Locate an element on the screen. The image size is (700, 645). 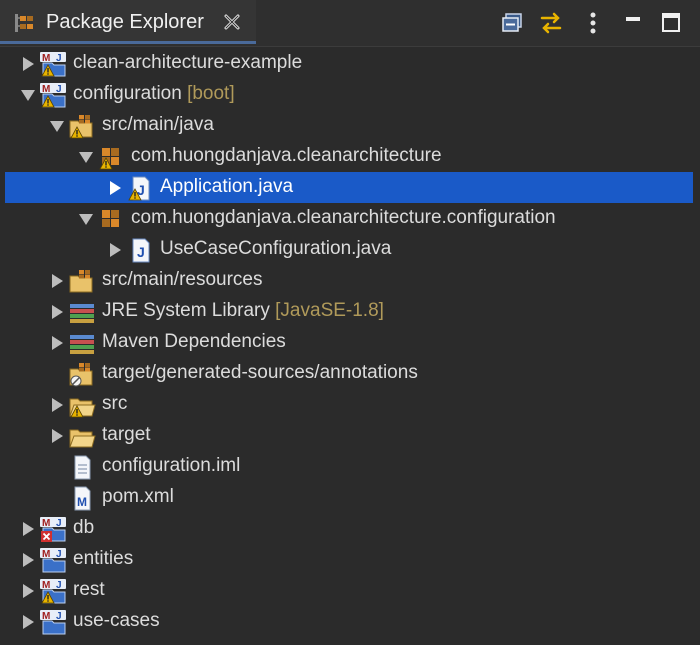
java-file-icon: J is located at coordinates (141, 250).